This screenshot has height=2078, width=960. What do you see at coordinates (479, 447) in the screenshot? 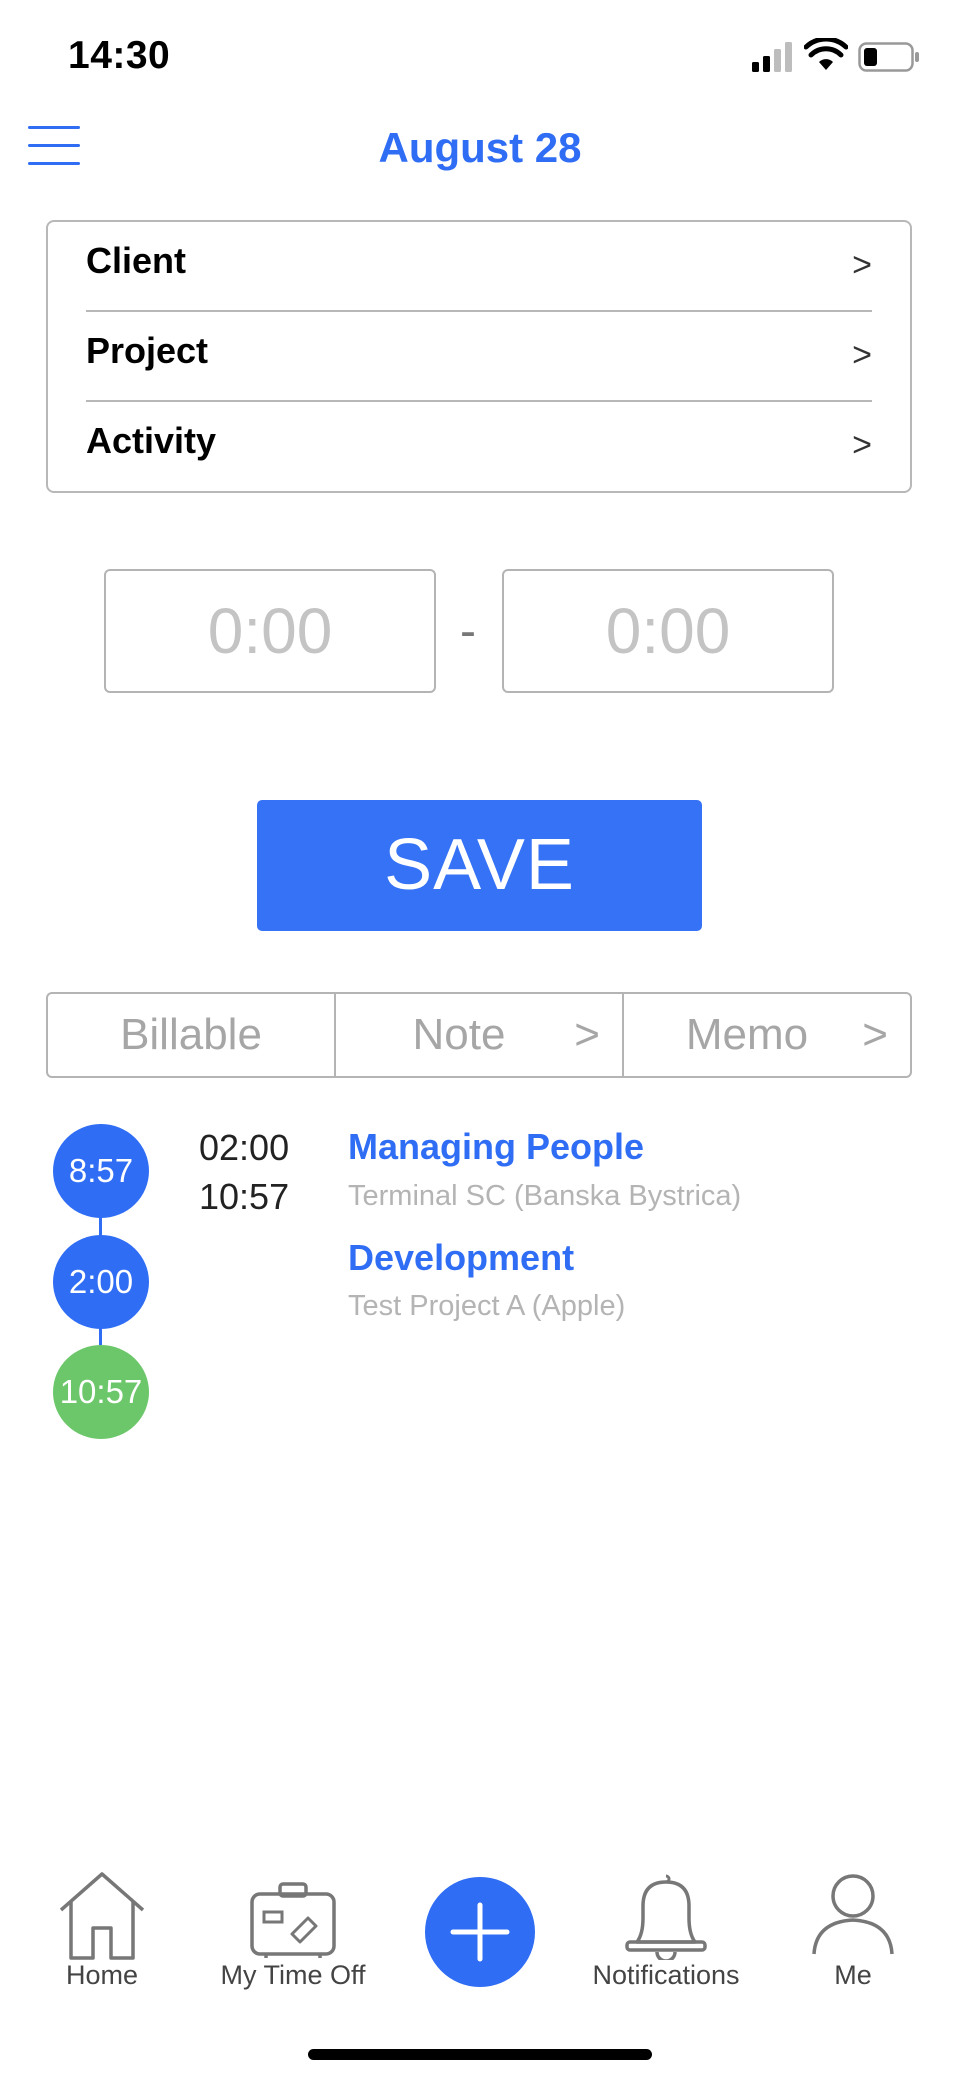
I see `activity-selector: Activity >` at bounding box center [479, 447].